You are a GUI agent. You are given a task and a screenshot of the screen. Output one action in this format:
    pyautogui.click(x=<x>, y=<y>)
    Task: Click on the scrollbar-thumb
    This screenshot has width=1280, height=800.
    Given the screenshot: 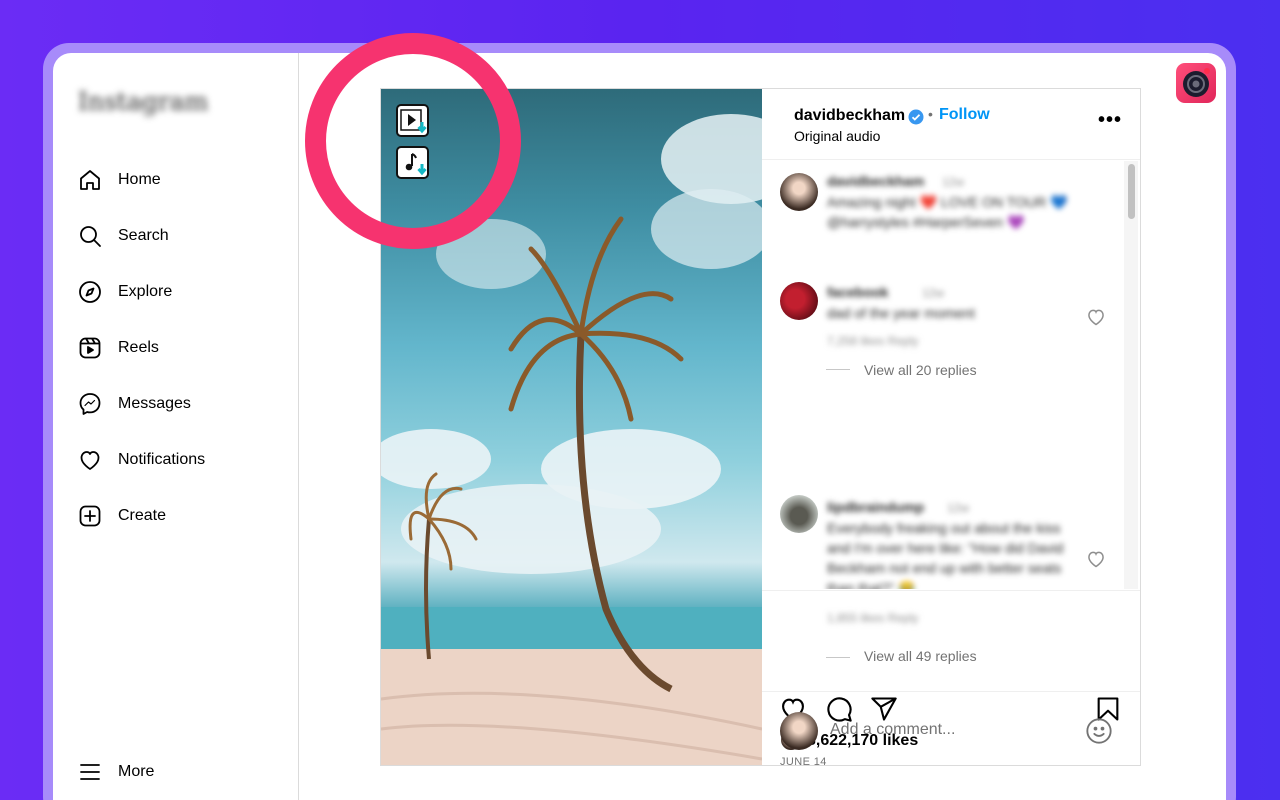 What is the action you would take?
    pyautogui.click(x=1131, y=191)
    